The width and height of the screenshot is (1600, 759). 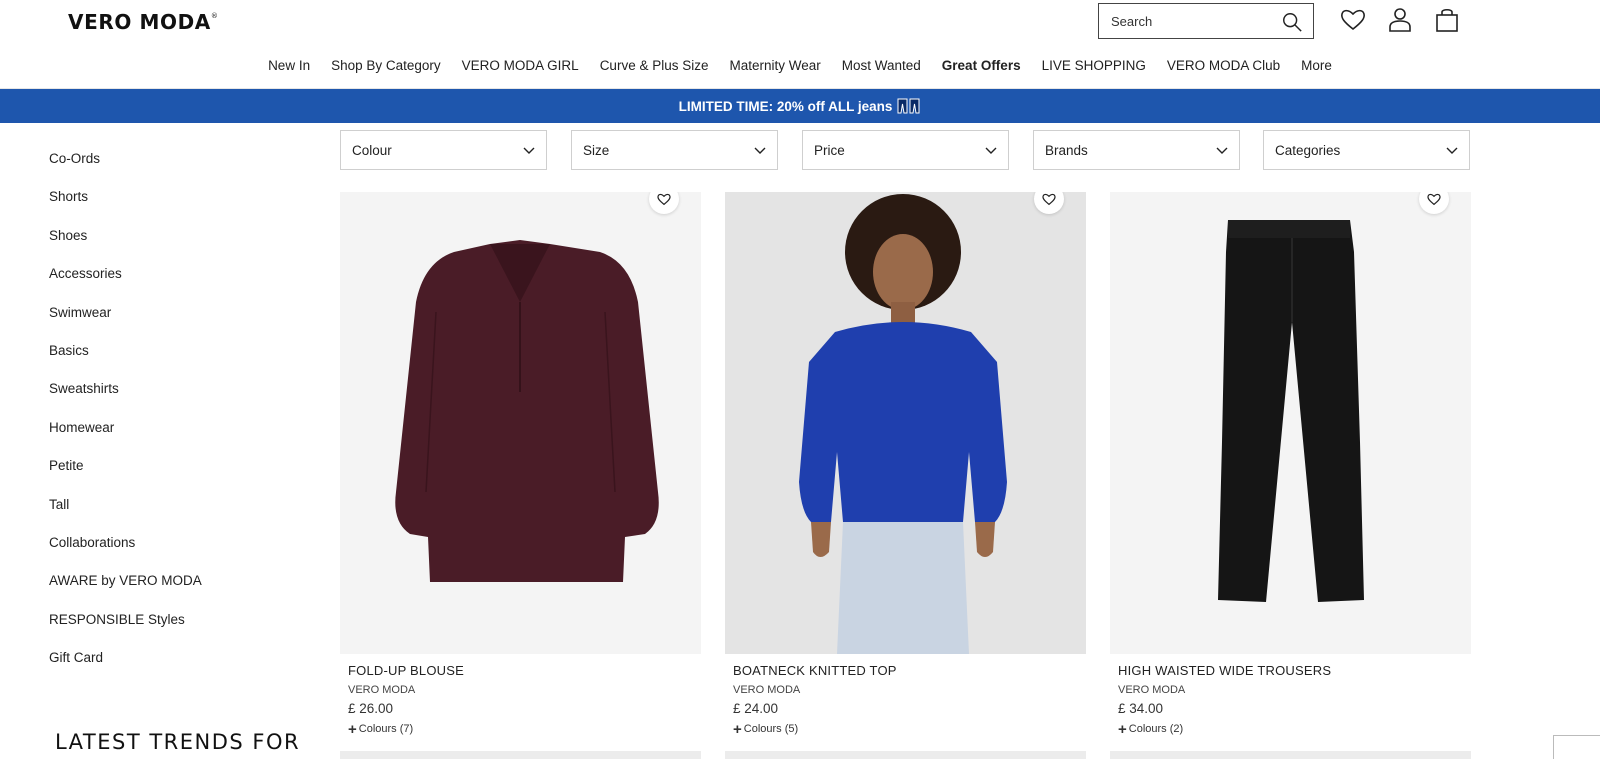 What do you see at coordinates (1291, 411) in the screenshot?
I see `trousers-image` at bounding box center [1291, 411].